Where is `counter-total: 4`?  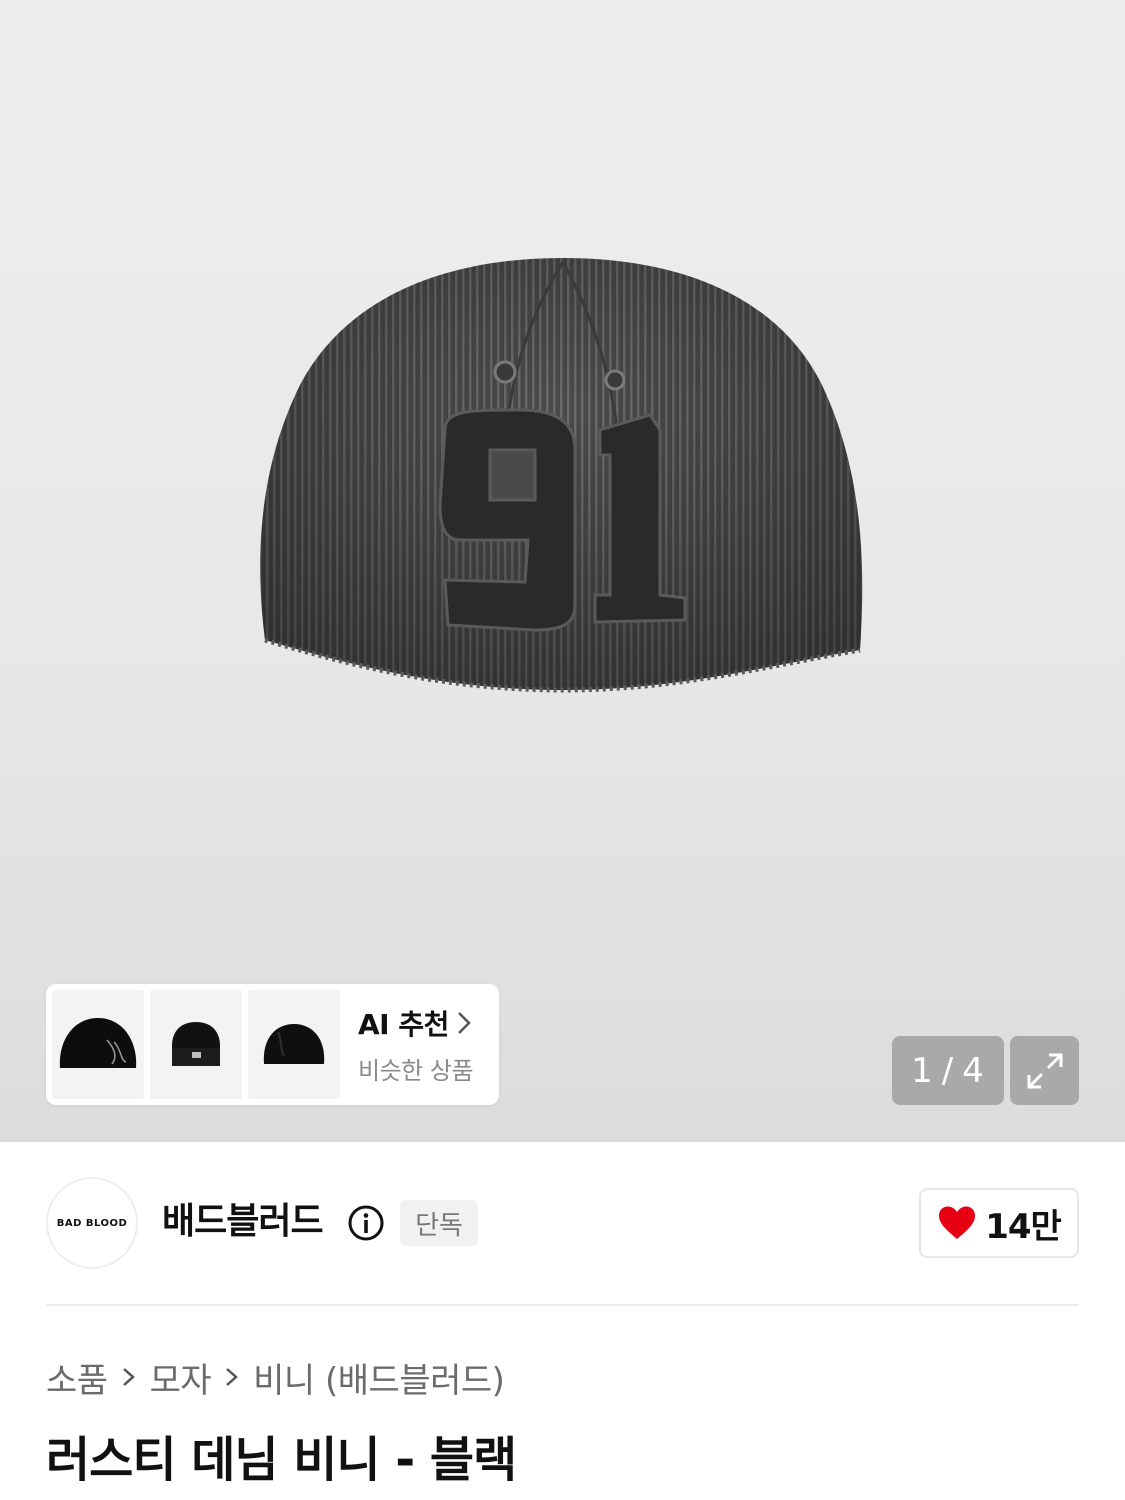
counter-total: 4 is located at coordinates (973, 1070).